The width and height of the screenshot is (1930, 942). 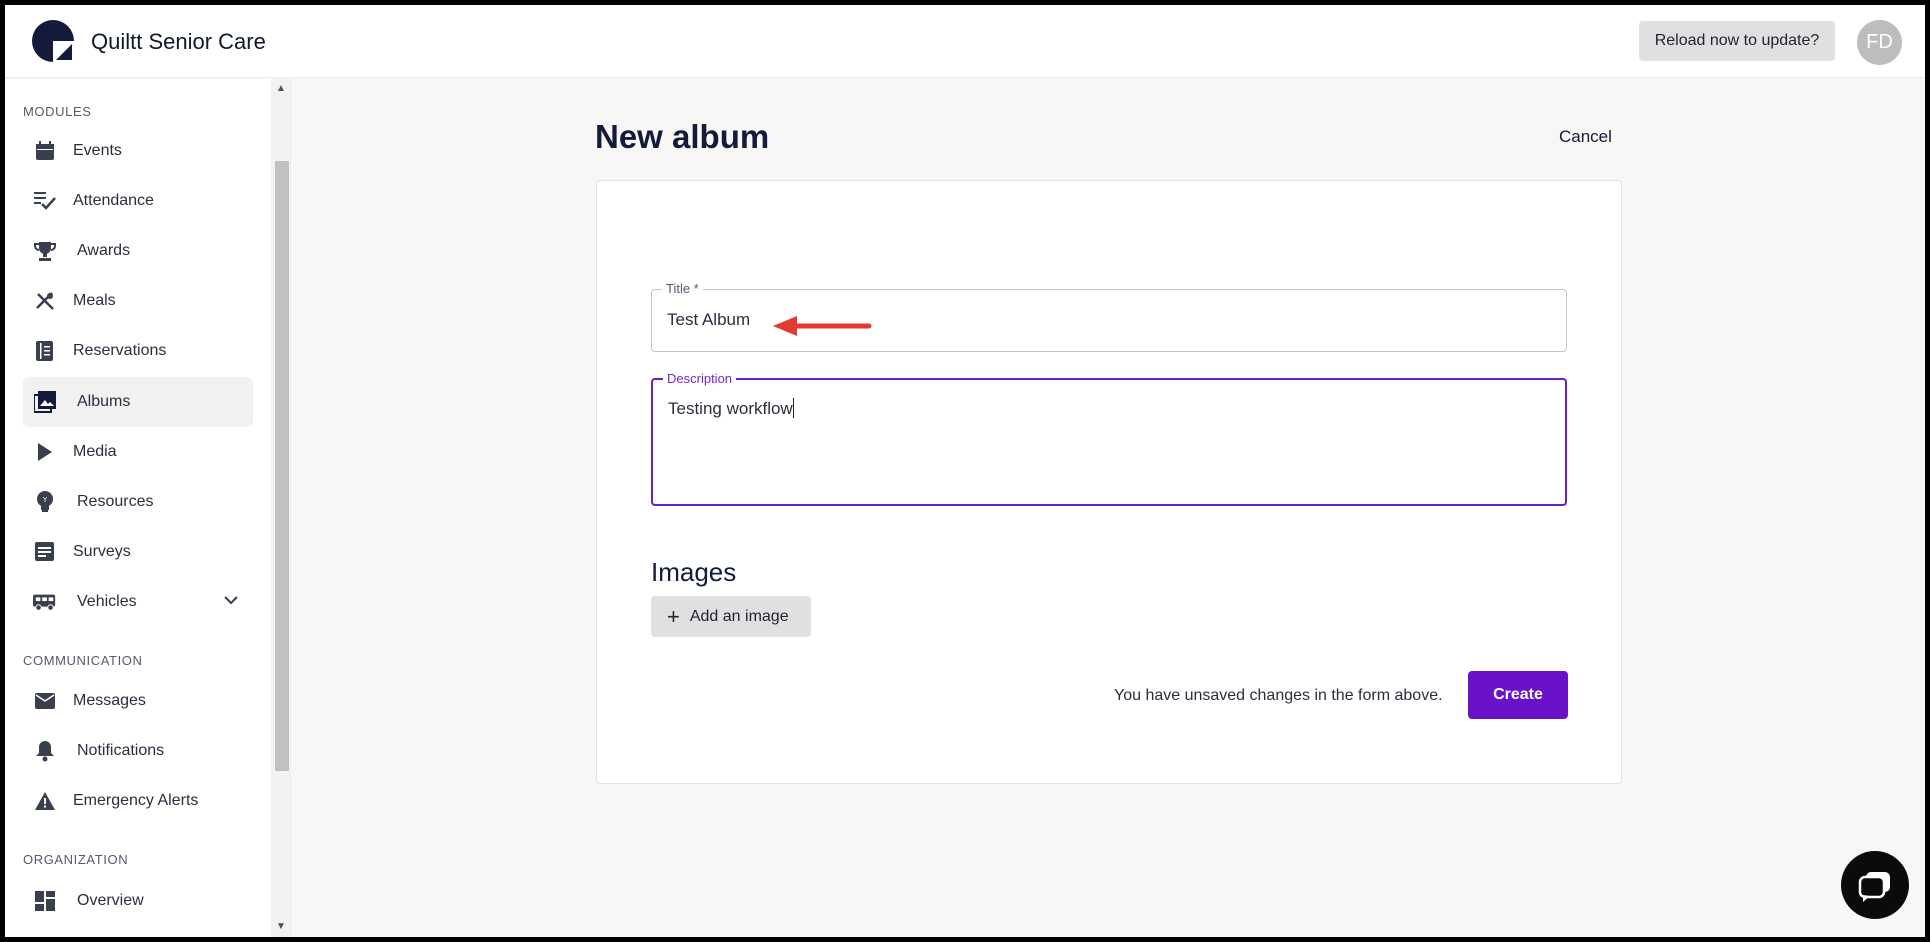 I want to click on sidebar-item-label: Vehicles, so click(x=107, y=601).